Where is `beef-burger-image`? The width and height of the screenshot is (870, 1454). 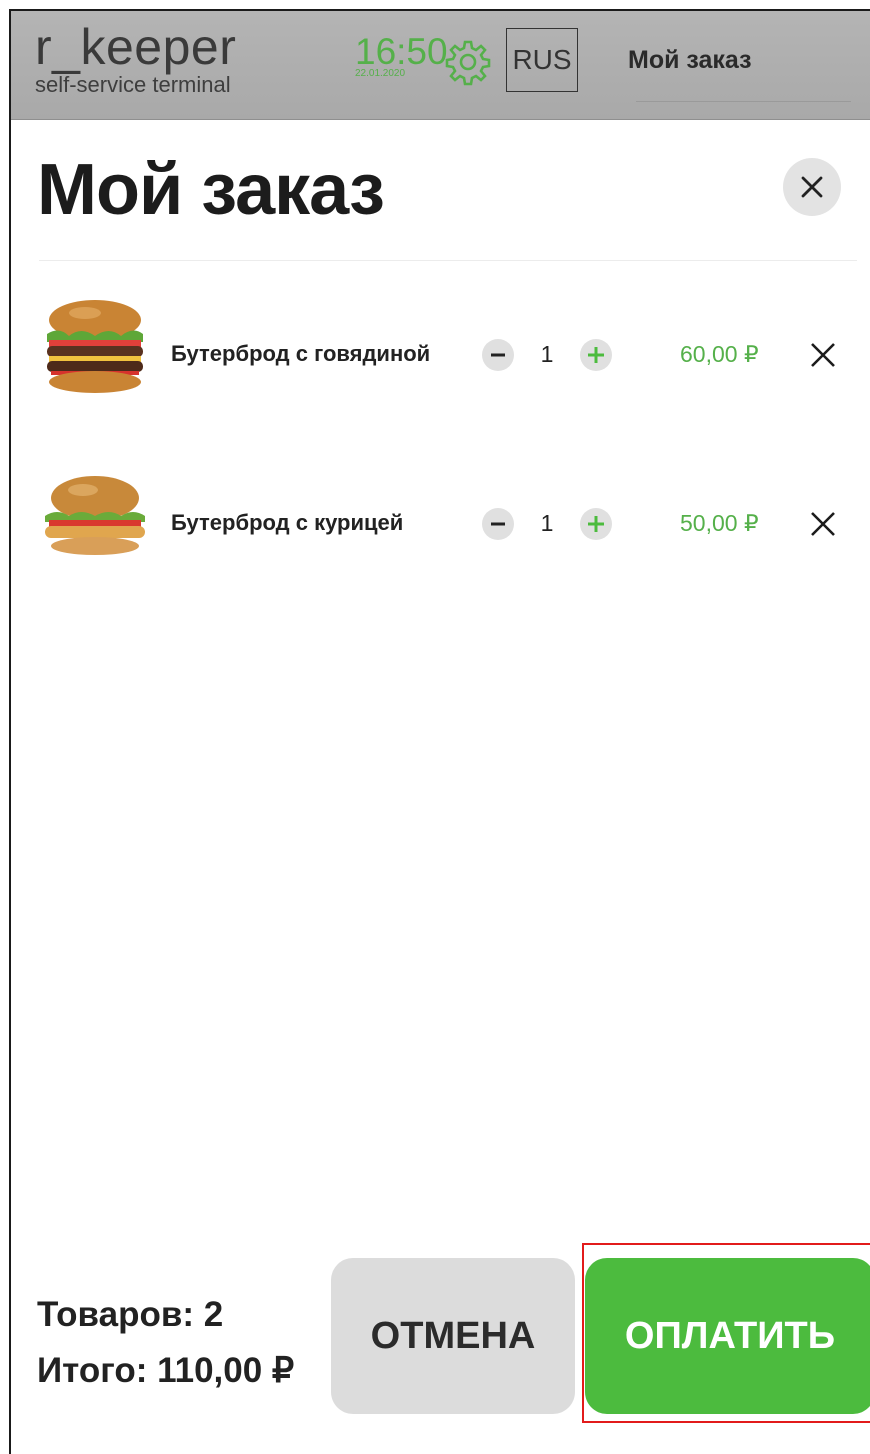
beef-burger-image is located at coordinates (95, 346).